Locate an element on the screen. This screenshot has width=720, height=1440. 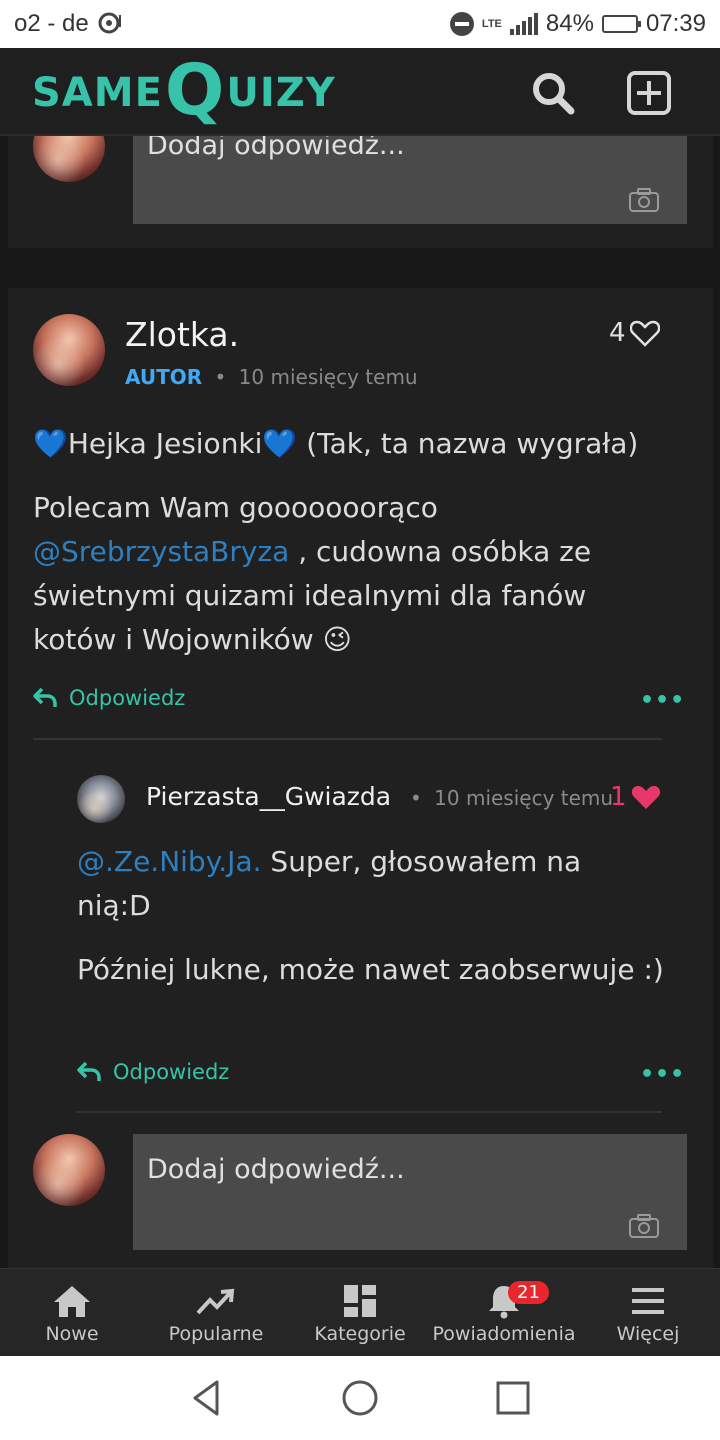
do-not-disturb-icon is located at coordinates (461, 24).